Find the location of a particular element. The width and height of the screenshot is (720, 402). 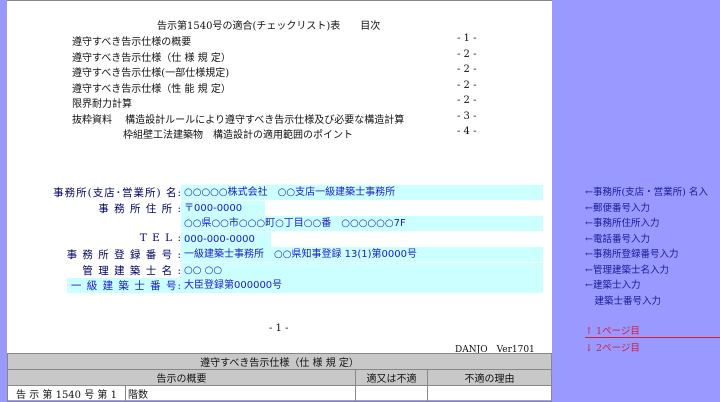

toc-page: - 1 - is located at coordinates (467, 38).